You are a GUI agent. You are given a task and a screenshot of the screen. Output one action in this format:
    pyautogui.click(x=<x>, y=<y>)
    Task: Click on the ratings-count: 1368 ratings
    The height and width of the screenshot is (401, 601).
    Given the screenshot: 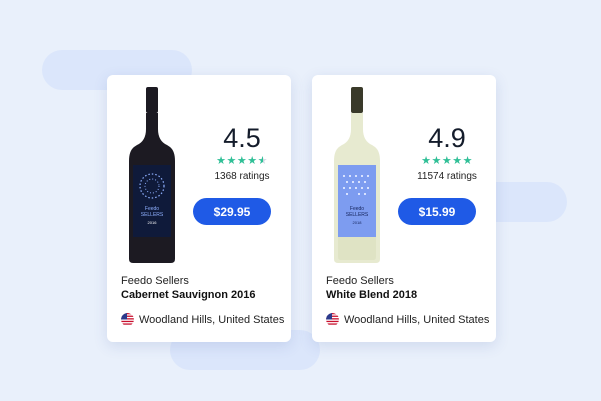 What is the action you would take?
    pyautogui.click(x=242, y=176)
    